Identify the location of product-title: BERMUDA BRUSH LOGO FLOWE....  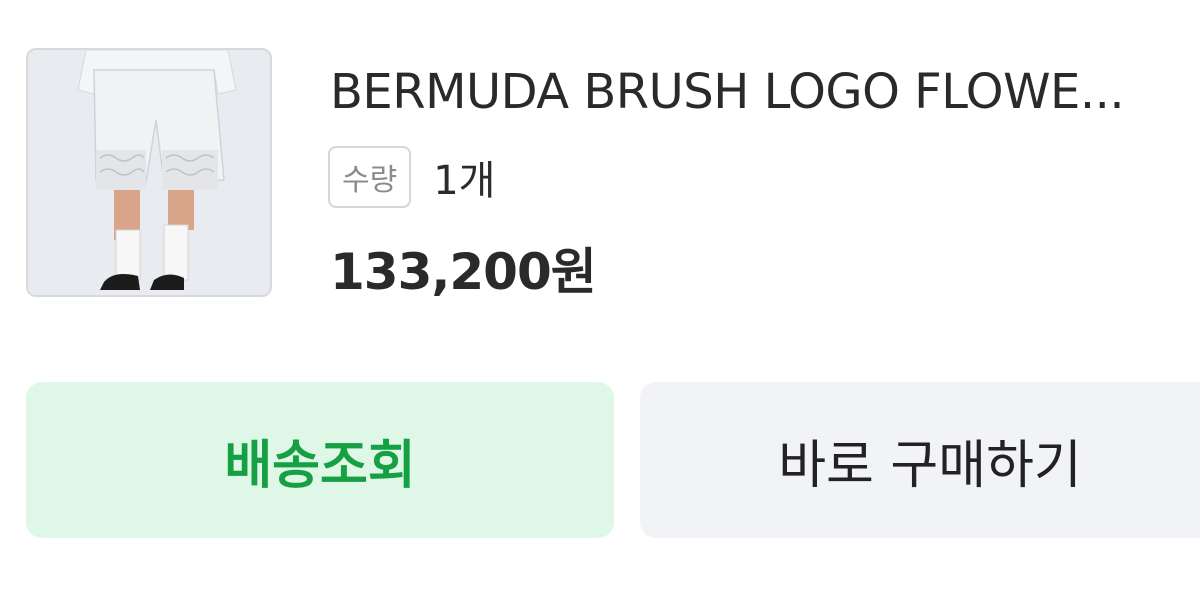
(760, 92).